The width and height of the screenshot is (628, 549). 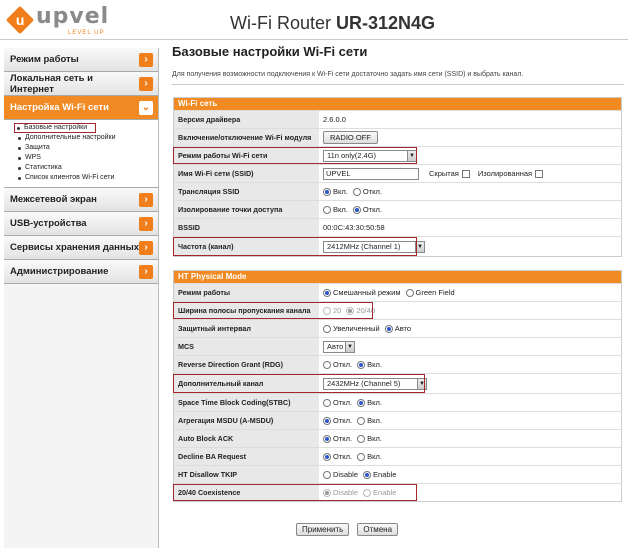 I want to click on channel-row: Частота (канал) 2412MHz (Channel 1) ▼, so click(x=397, y=246).